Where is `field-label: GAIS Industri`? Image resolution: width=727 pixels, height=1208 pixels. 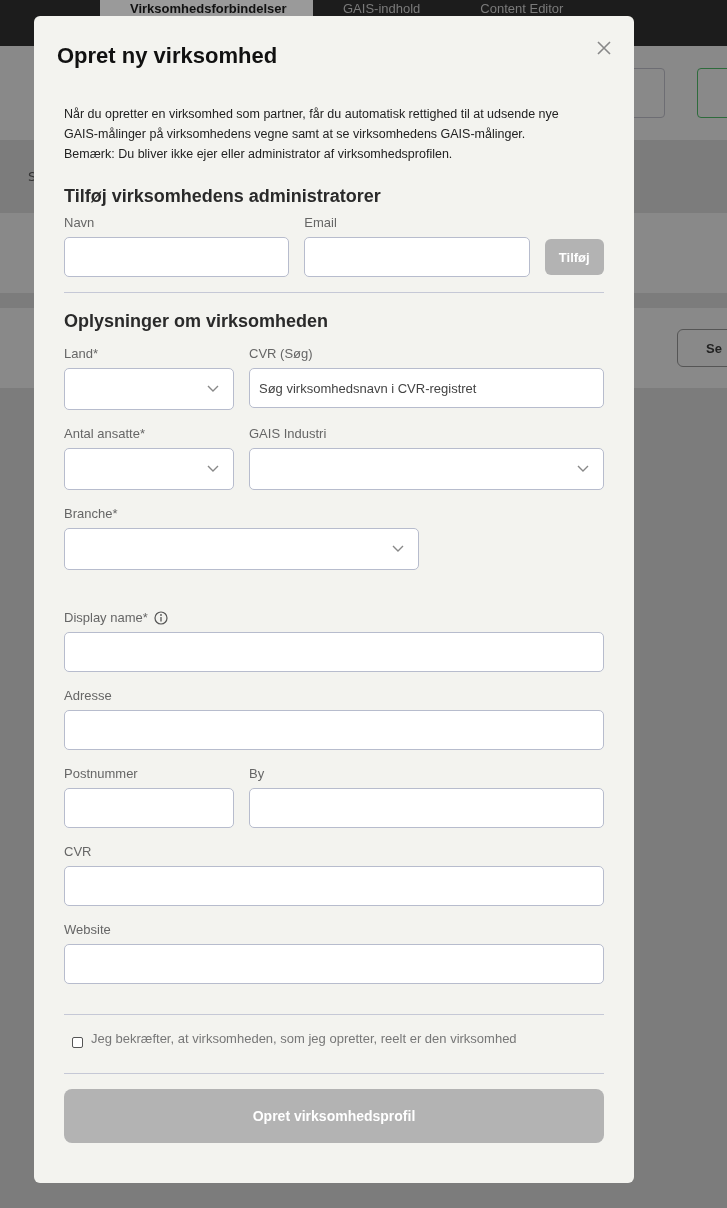 field-label: GAIS Industri is located at coordinates (288, 433).